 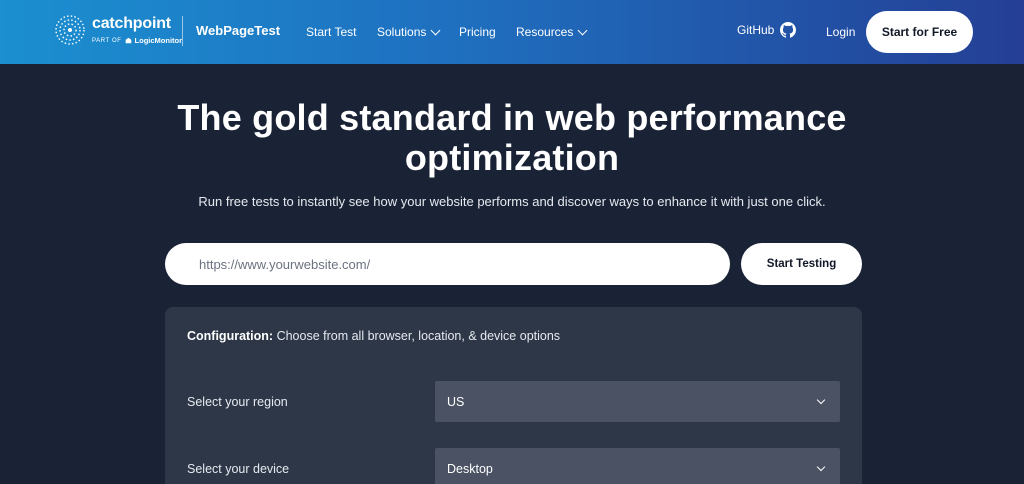 I want to click on device-select-value: Desktop, so click(x=470, y=468).